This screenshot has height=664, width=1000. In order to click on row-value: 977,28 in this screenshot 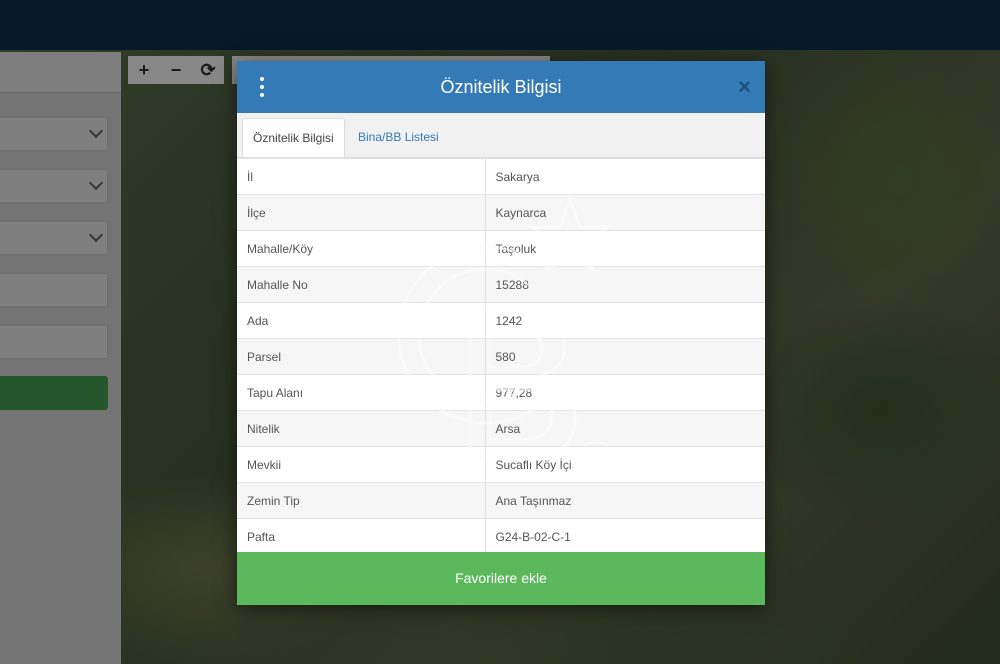, I will do `click(625, 392)`.